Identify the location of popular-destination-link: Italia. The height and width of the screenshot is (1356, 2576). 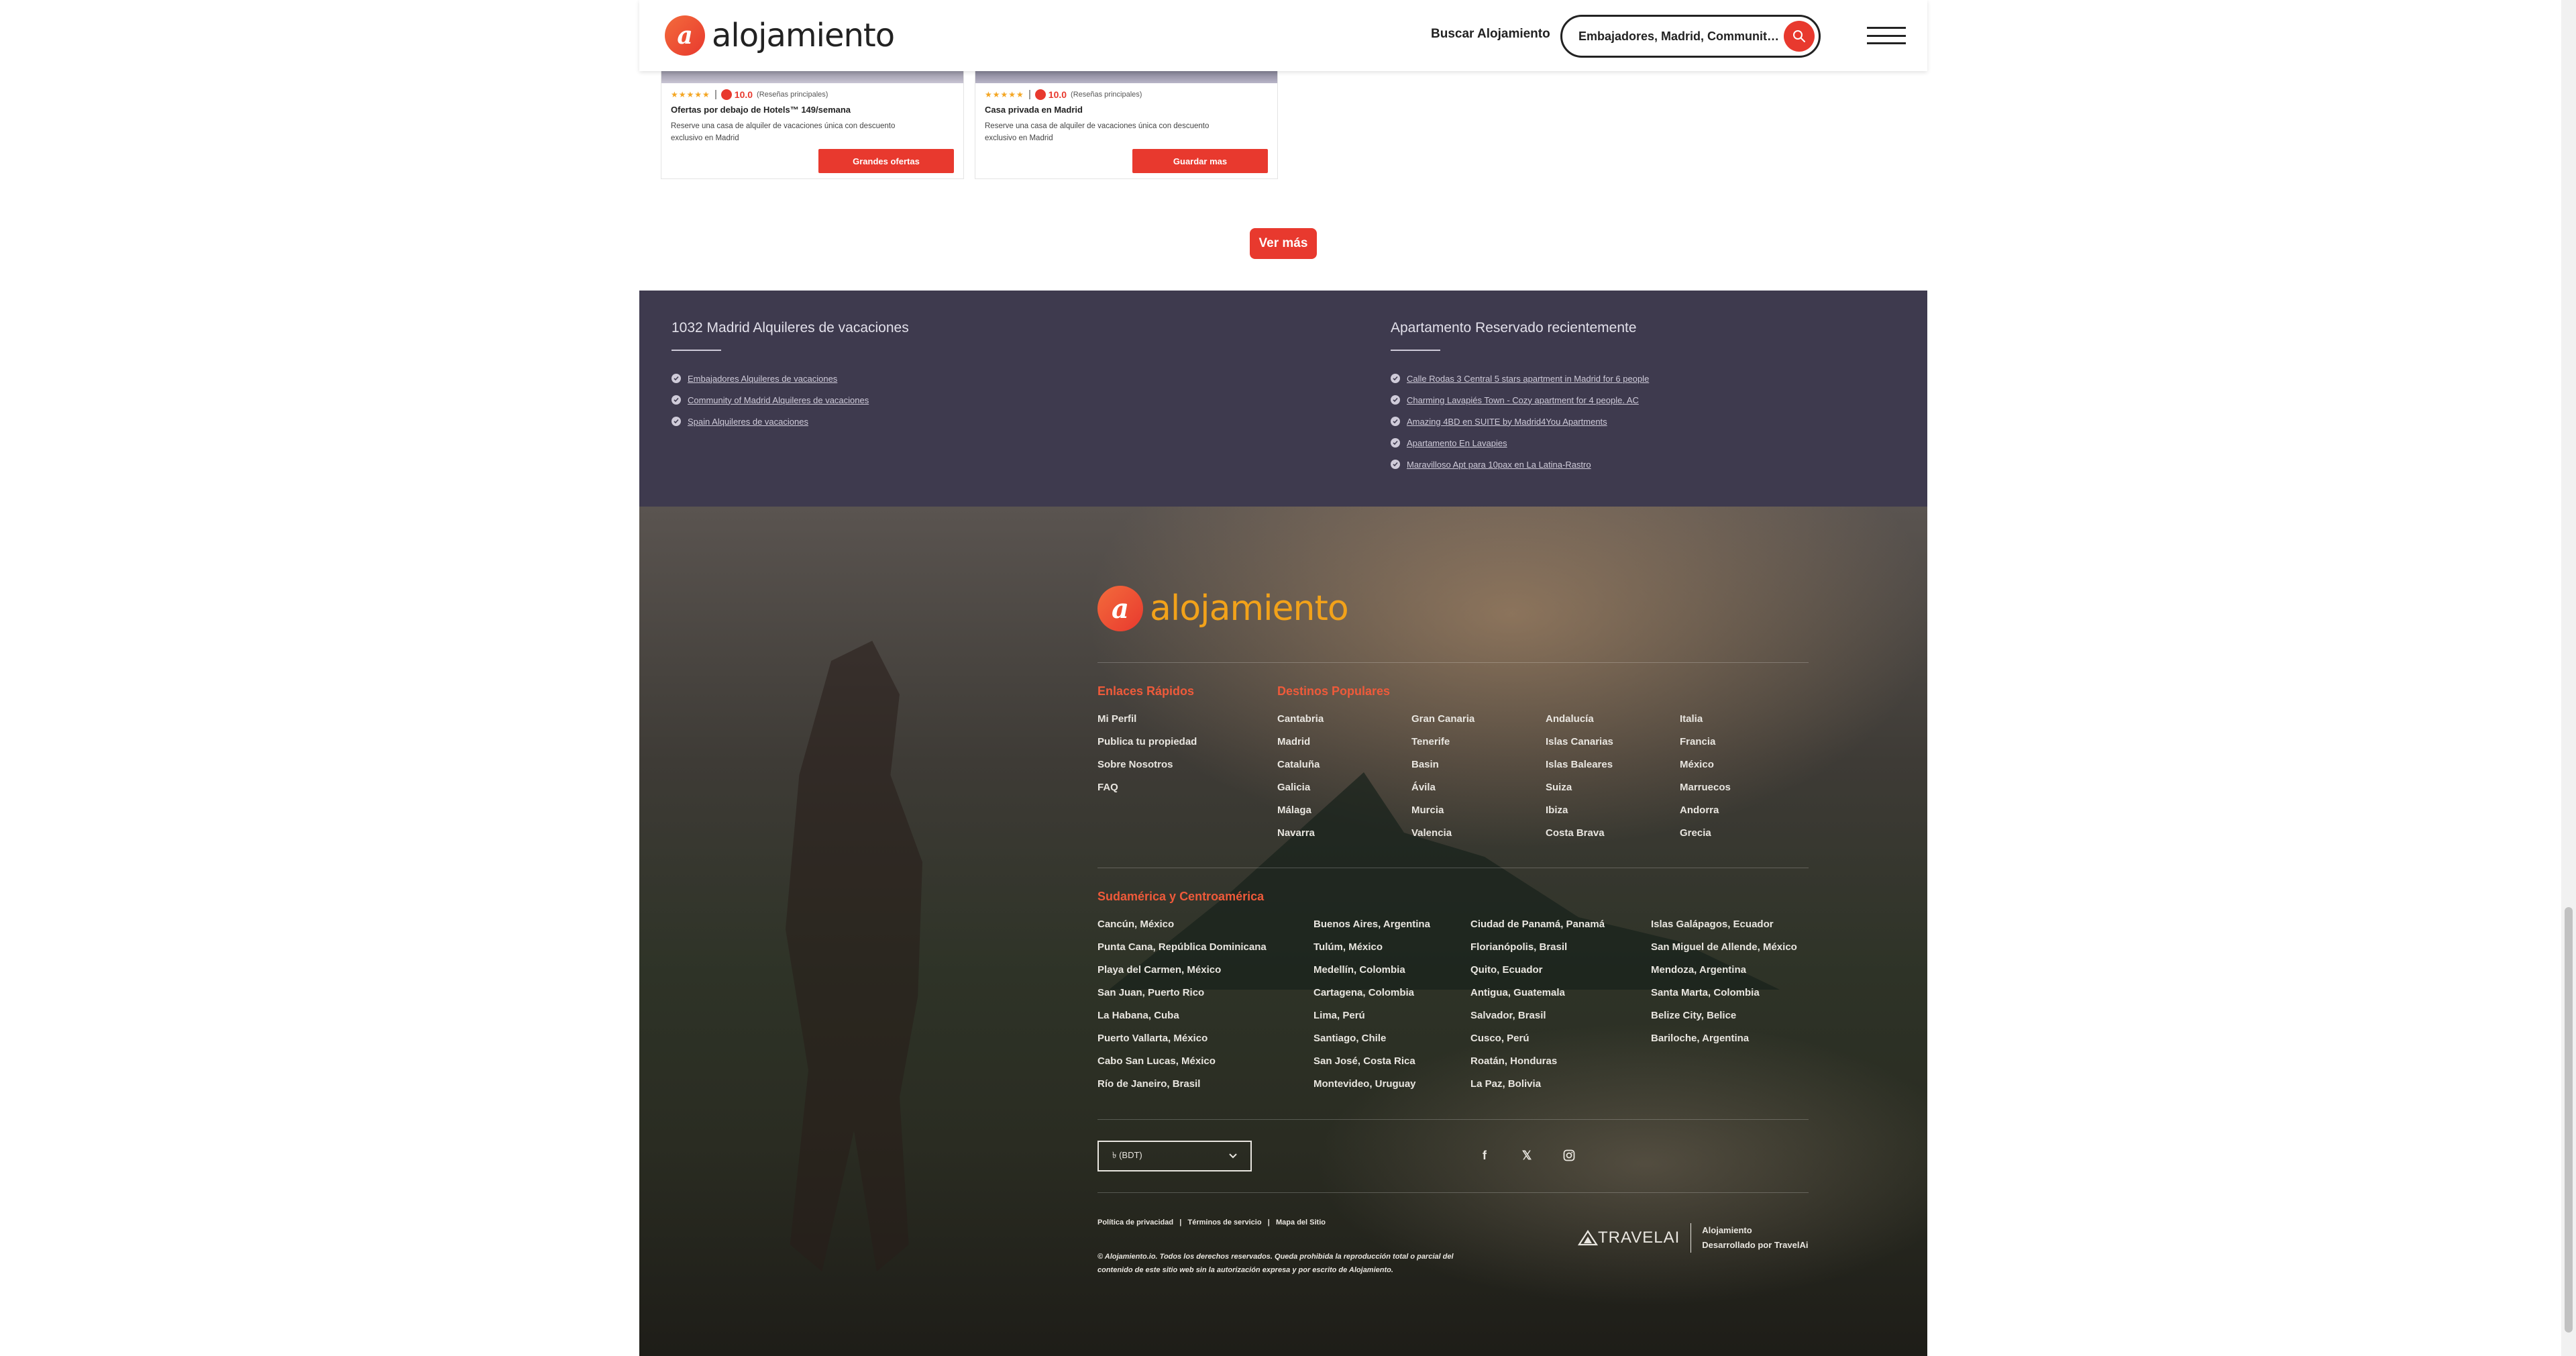
(1691, 719).